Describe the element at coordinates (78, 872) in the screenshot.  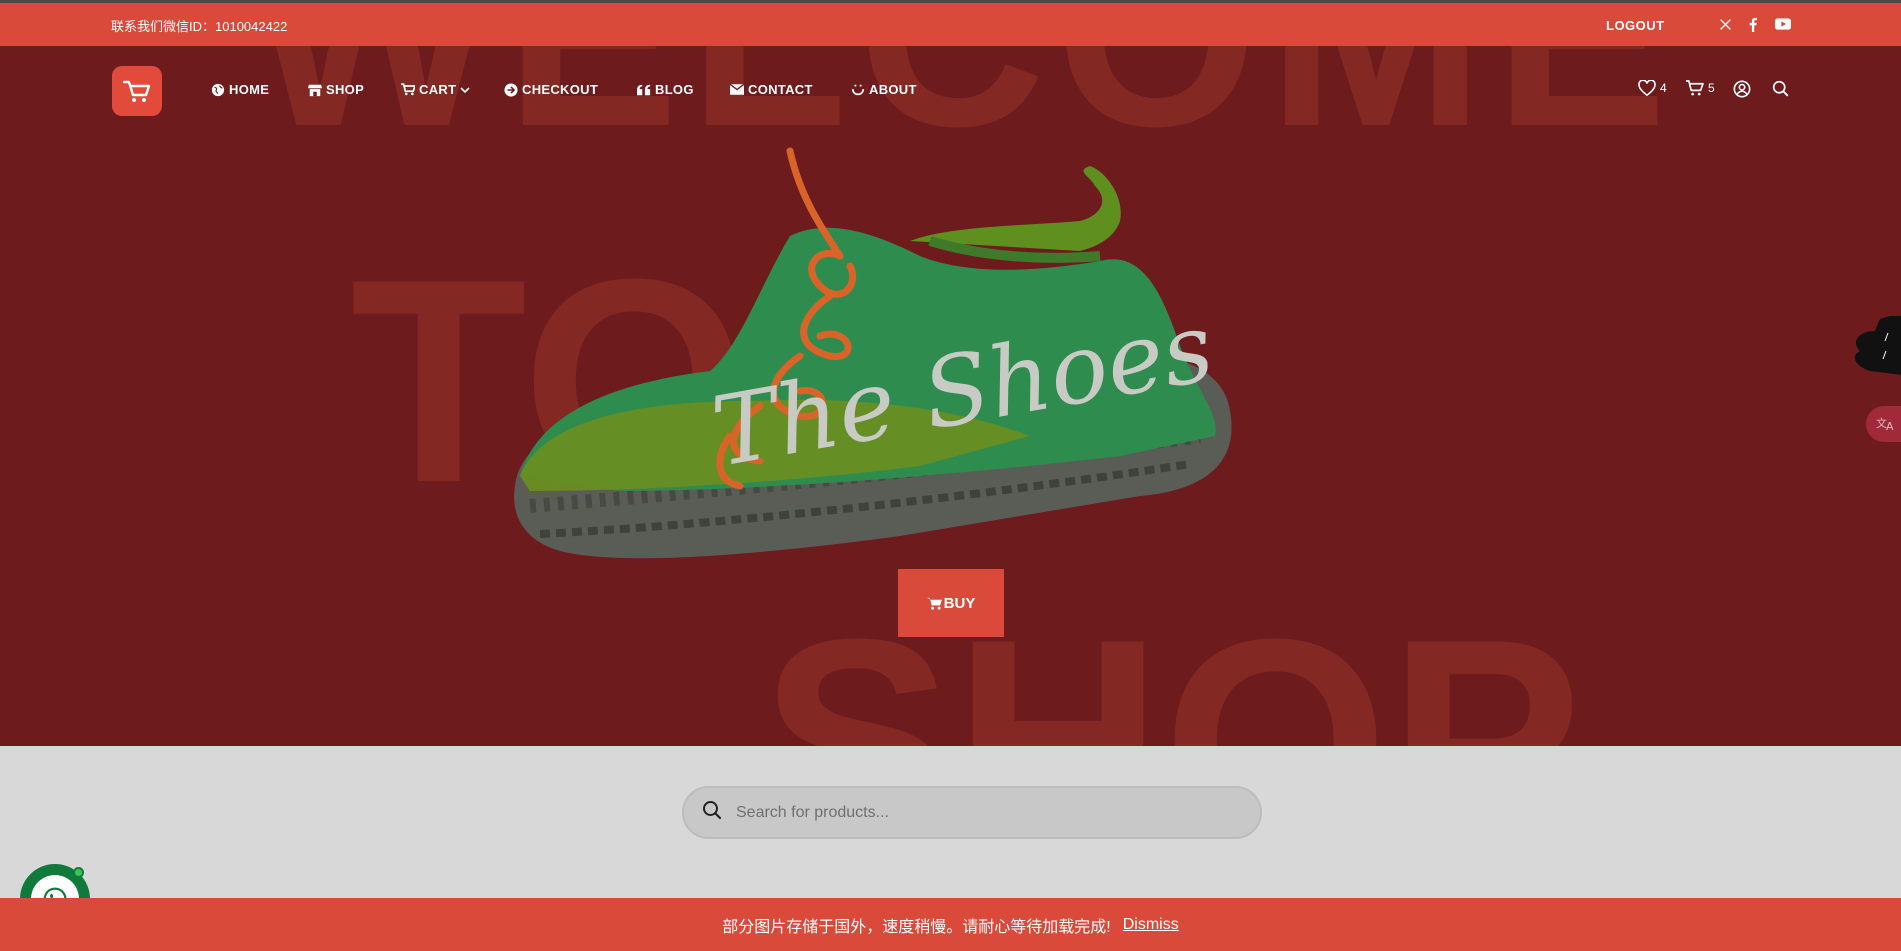
I see `online-status-dot` at that location.